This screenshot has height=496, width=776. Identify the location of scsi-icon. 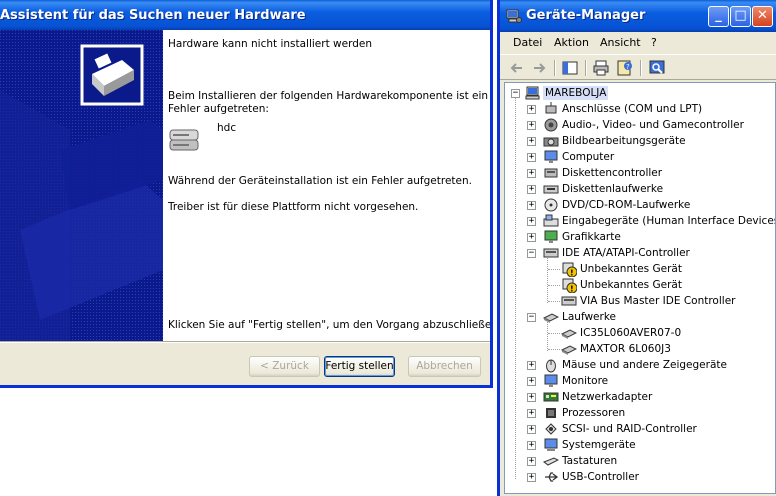
(551, 429).